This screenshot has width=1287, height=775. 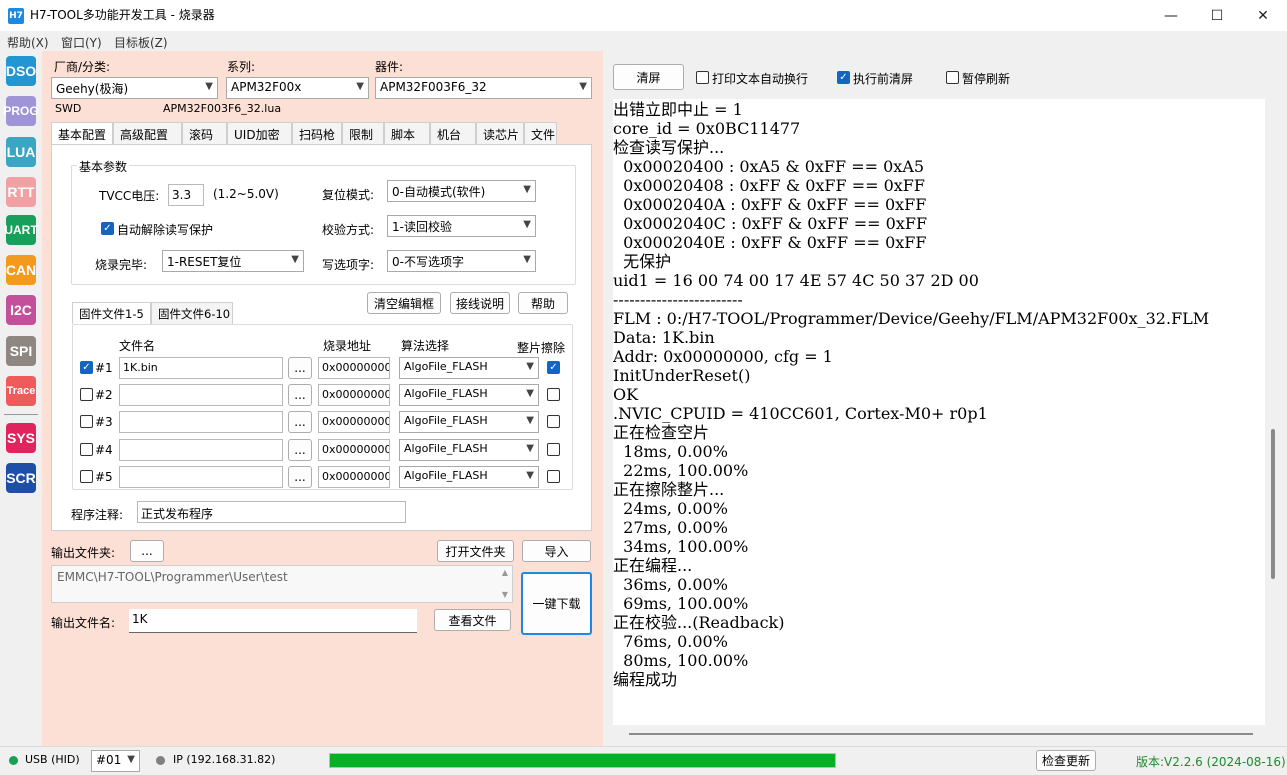 I want to click on help-button: 帮助, so click(x=543, y=303).